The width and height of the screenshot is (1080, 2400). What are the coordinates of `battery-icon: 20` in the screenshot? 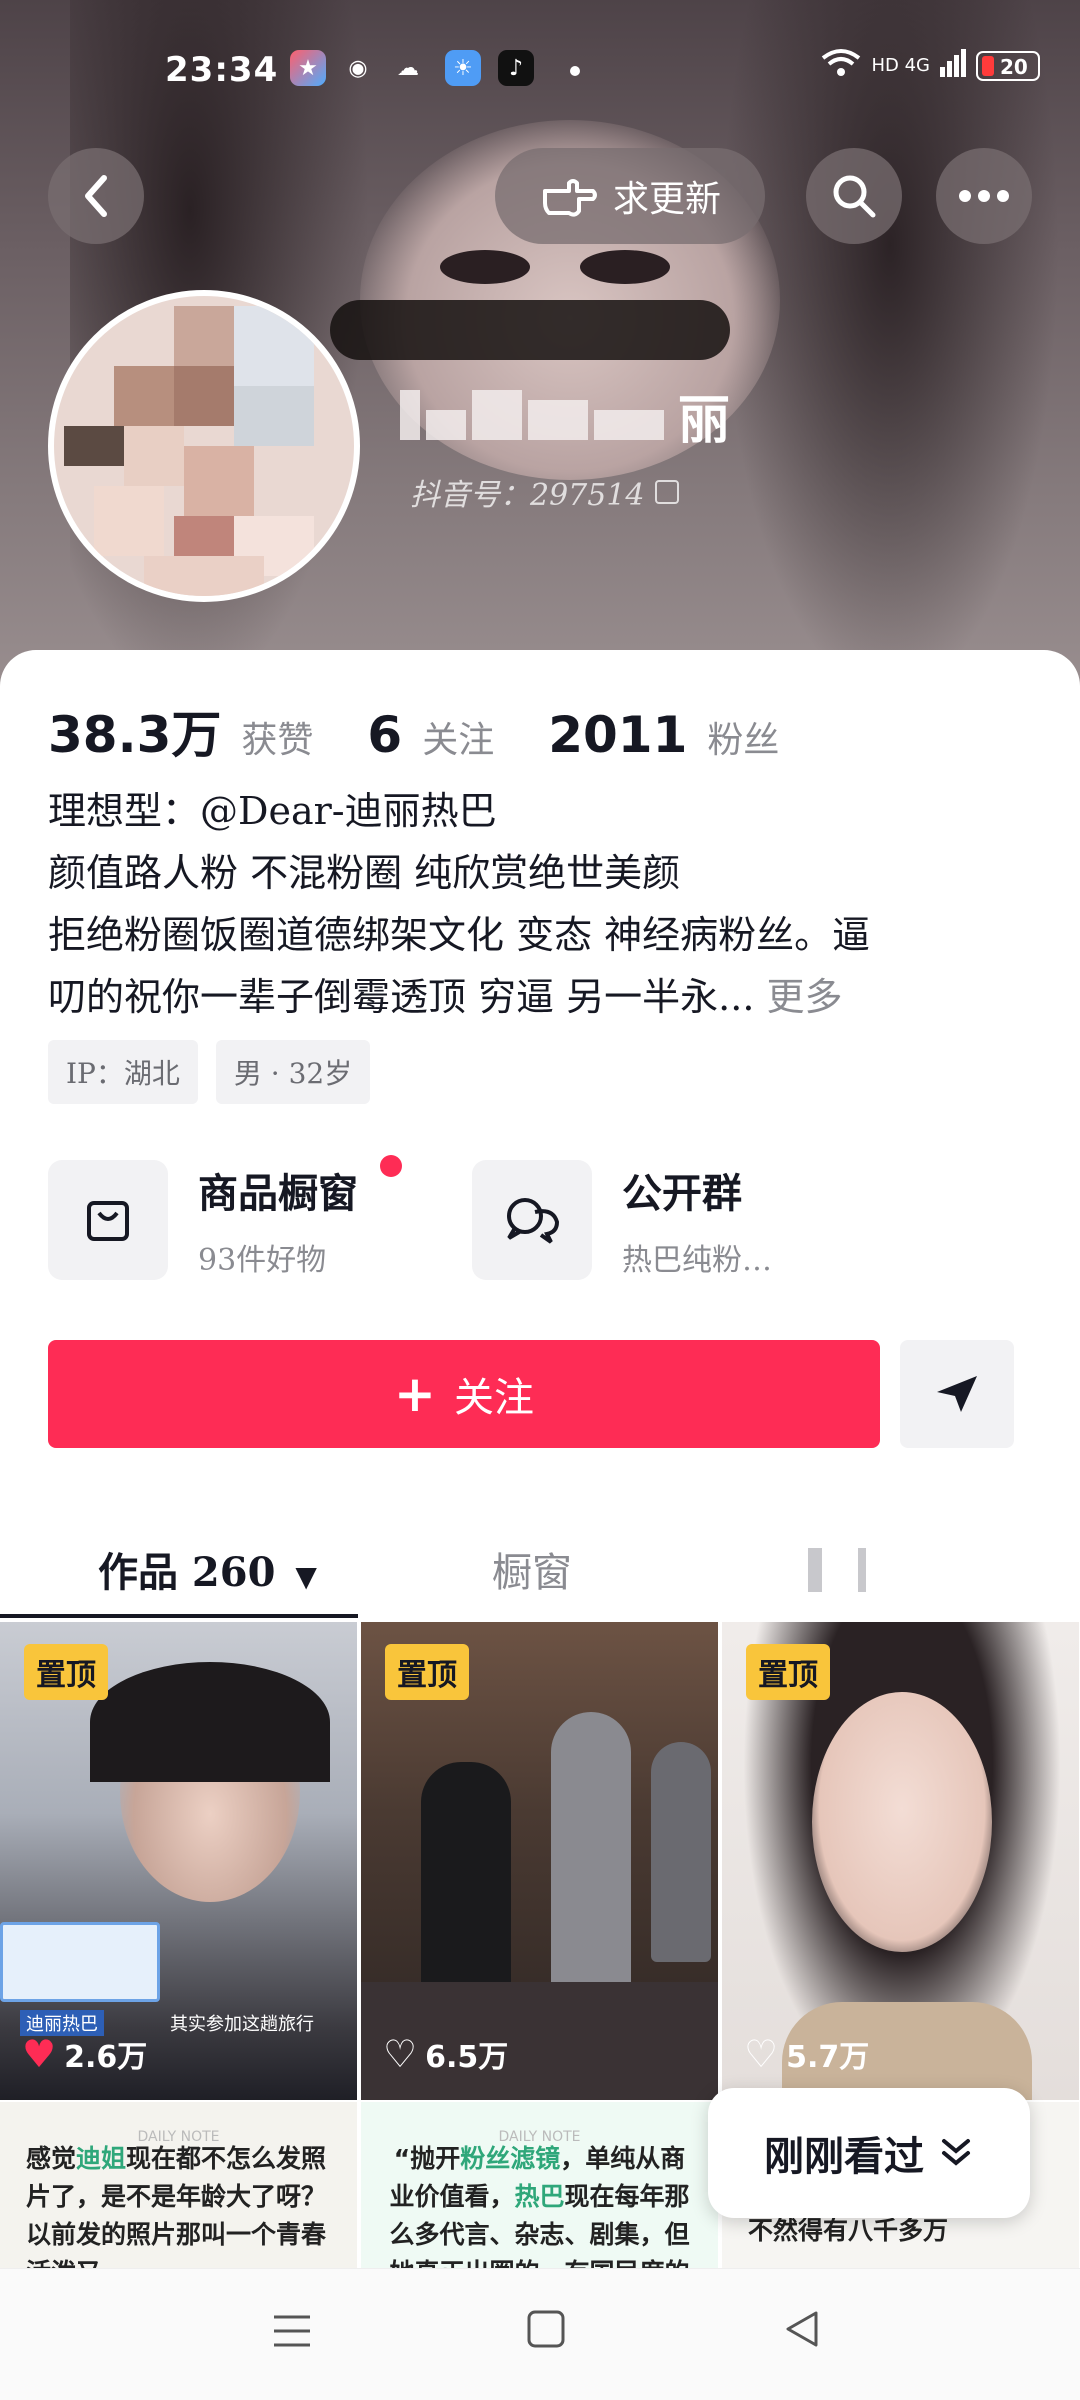 It's located at (1008, 65).